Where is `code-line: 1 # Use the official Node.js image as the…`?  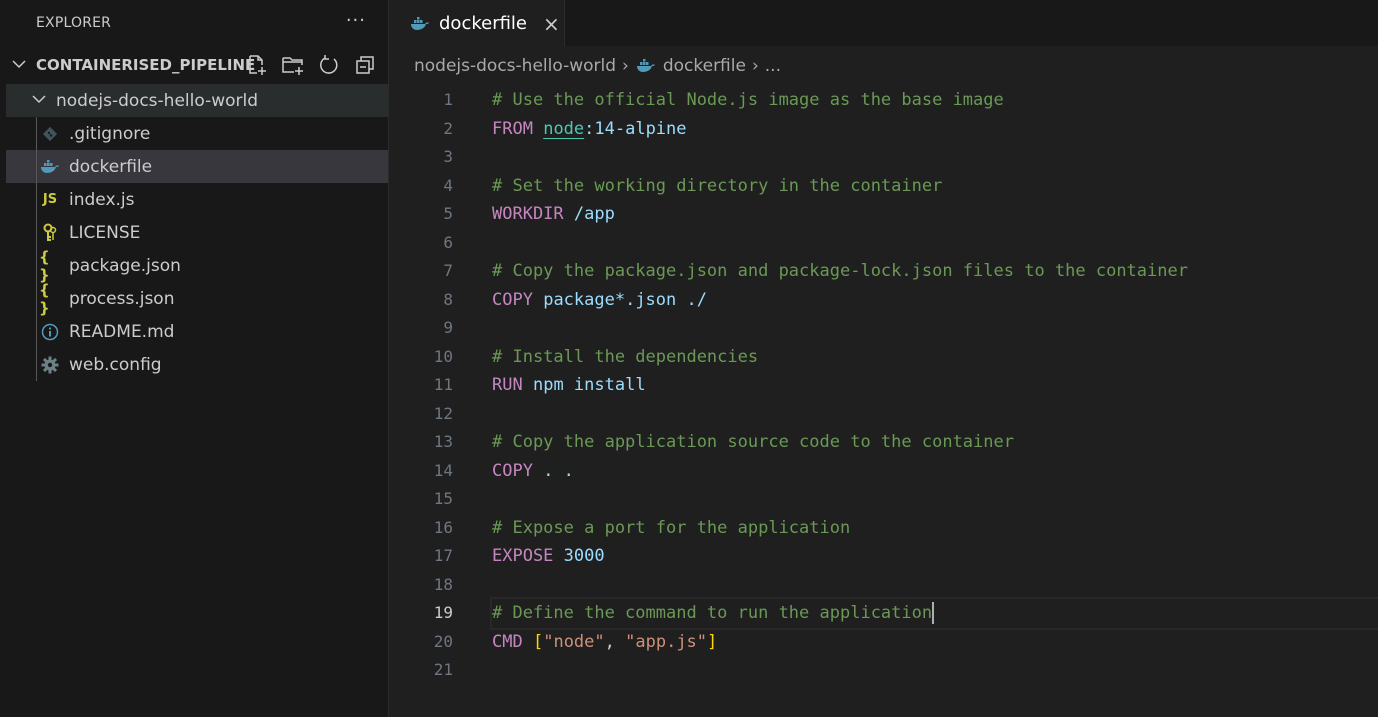
code-line: 1 # Use the official Node.js image as the… is located at coordinates (883, 100).